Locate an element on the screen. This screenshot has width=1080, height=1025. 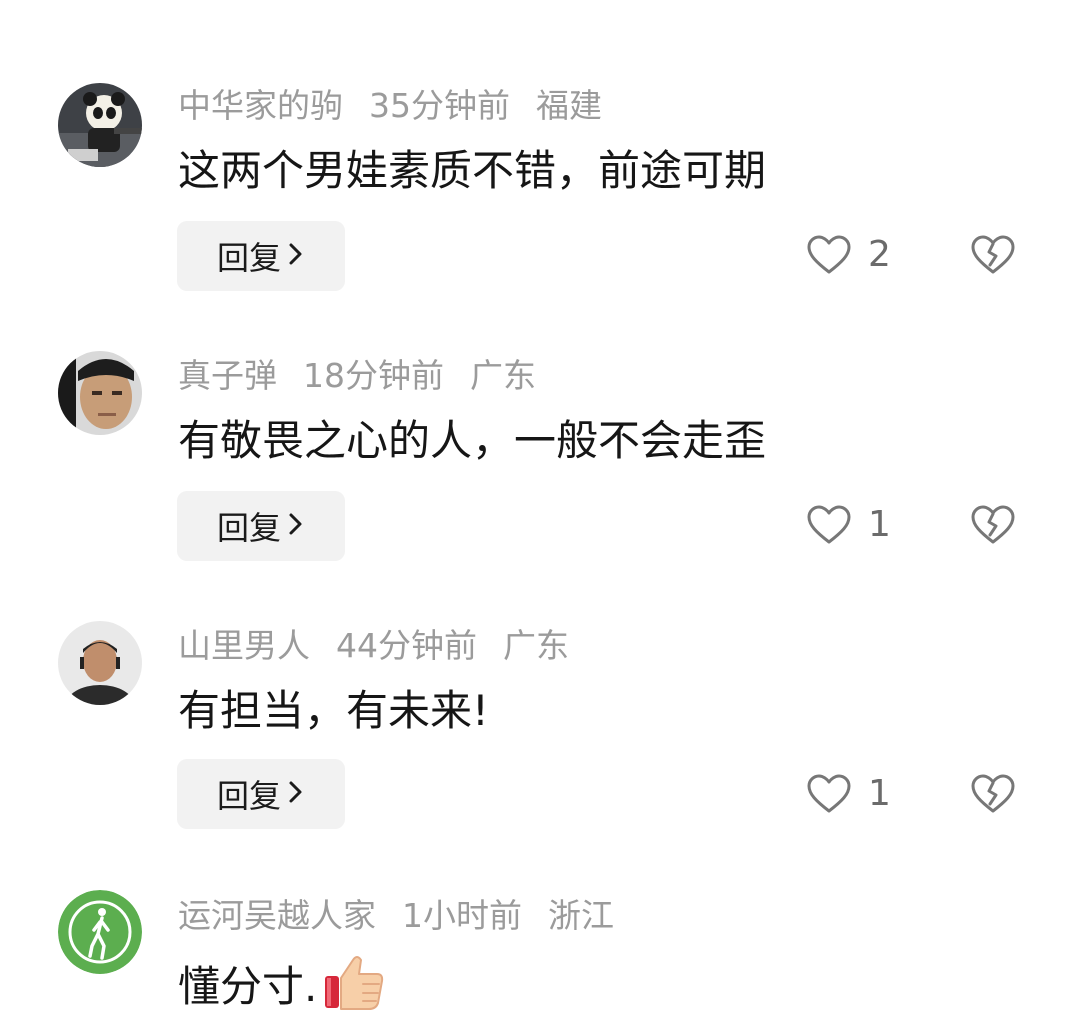
username: 真子弹 is located at coordinates (227, 375).